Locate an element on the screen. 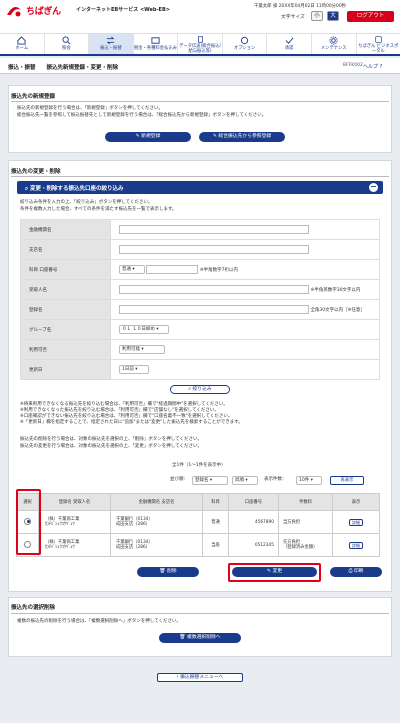  bank-name: ちばぎん is located at coordinates (43, 12).